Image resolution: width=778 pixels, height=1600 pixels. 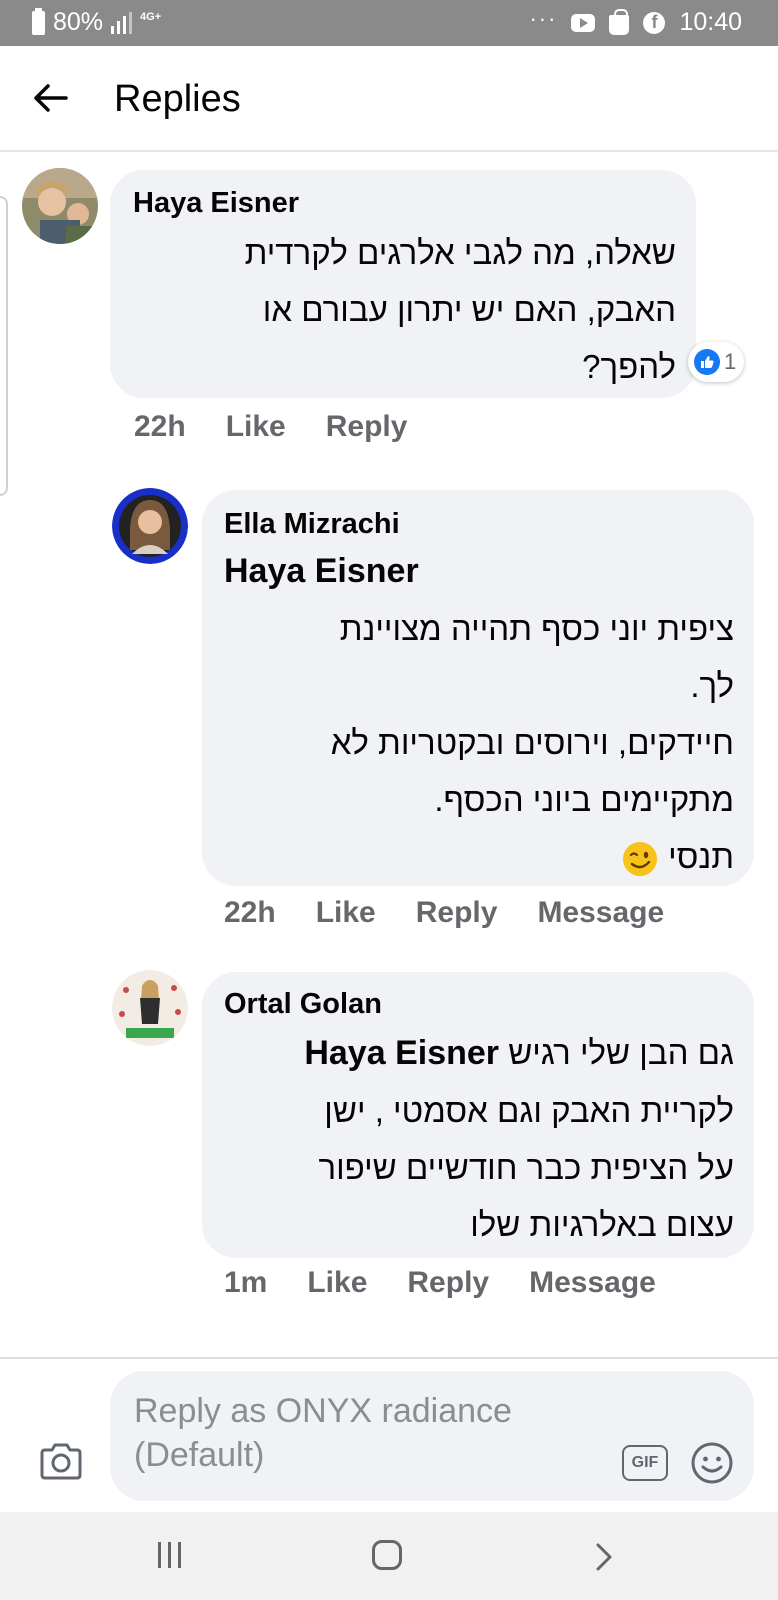 What do you see at coordinates (169, 1556) in the screenshot?
I see `recent-apps-icon` at bounding box center [169, 1556].